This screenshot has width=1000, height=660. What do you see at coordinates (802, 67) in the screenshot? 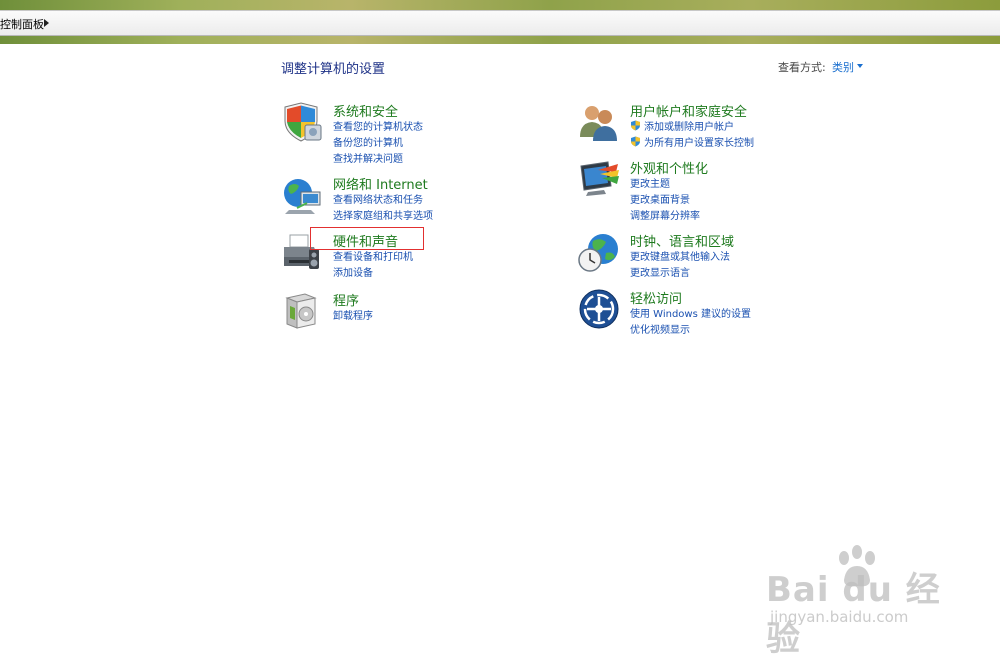
I see `view-by-label: 查看方式:` at bounding box center [802, 67].